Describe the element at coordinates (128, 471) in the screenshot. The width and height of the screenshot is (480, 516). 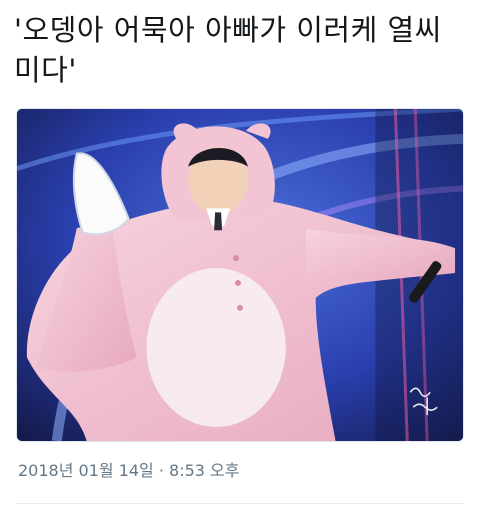
I see `tweet-timestamp: 2018년 01월 14일 · 8:53 오후` at that location.